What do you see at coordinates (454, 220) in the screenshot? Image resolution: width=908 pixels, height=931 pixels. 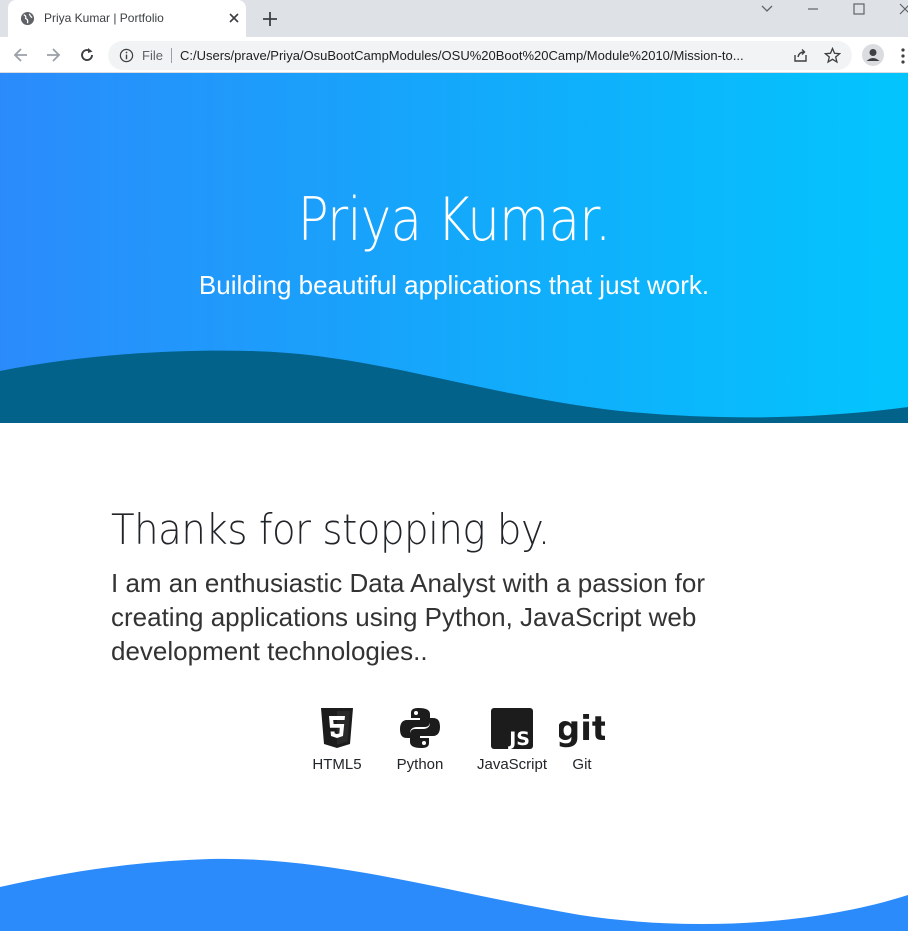 I see `hero-title: Priya Kumar.` at bounding box center [454, 220].